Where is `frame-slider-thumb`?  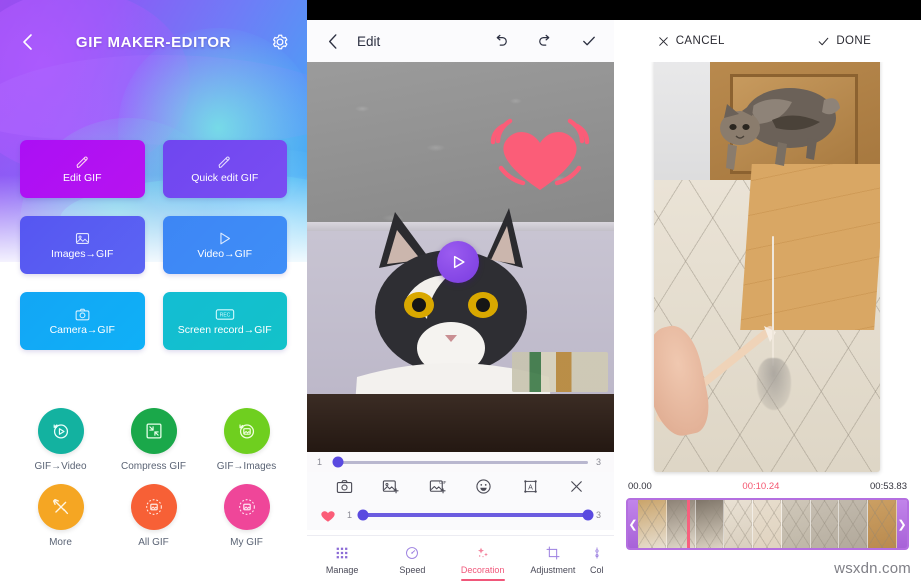
frame-slider-thumb is located at coordinates (338, 462).